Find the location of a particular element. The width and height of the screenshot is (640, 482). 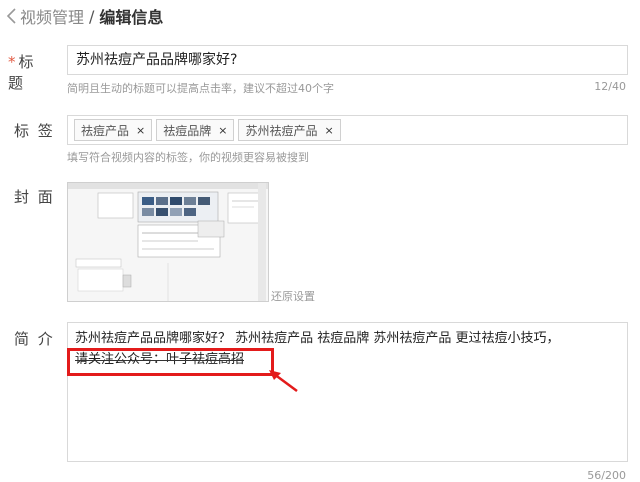

cover-screenshot-image is located at coordinates (168, 242).